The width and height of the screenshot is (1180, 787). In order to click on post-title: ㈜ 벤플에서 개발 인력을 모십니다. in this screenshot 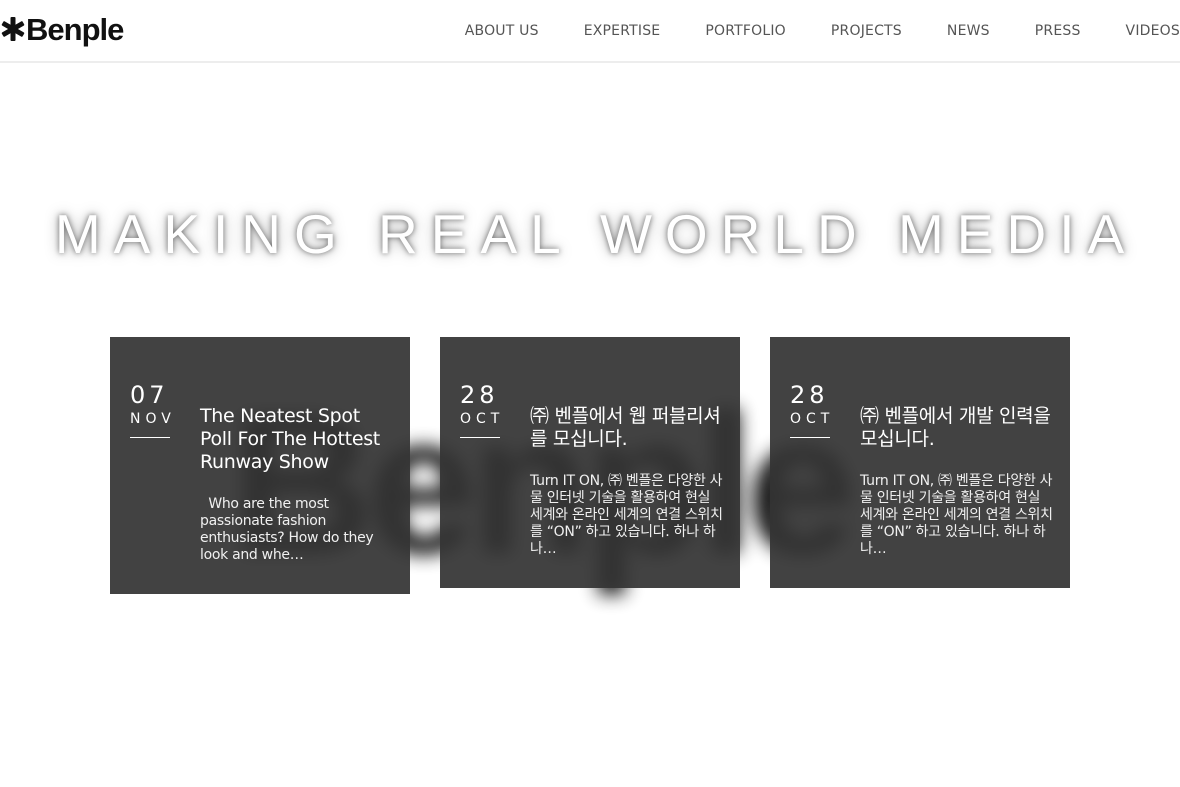, I will do `click(957, 428)`.